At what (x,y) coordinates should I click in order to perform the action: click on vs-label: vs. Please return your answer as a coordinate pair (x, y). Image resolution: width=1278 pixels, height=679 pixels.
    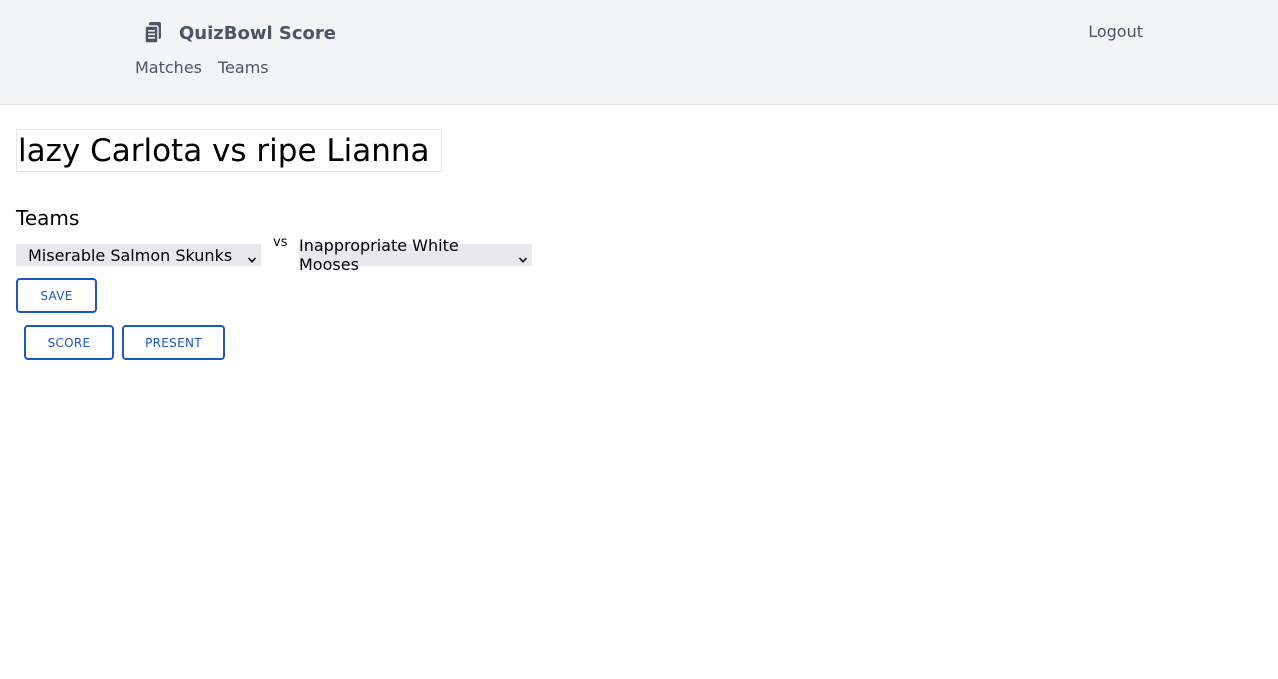
    Looking at the image, I should click on (280, 242).